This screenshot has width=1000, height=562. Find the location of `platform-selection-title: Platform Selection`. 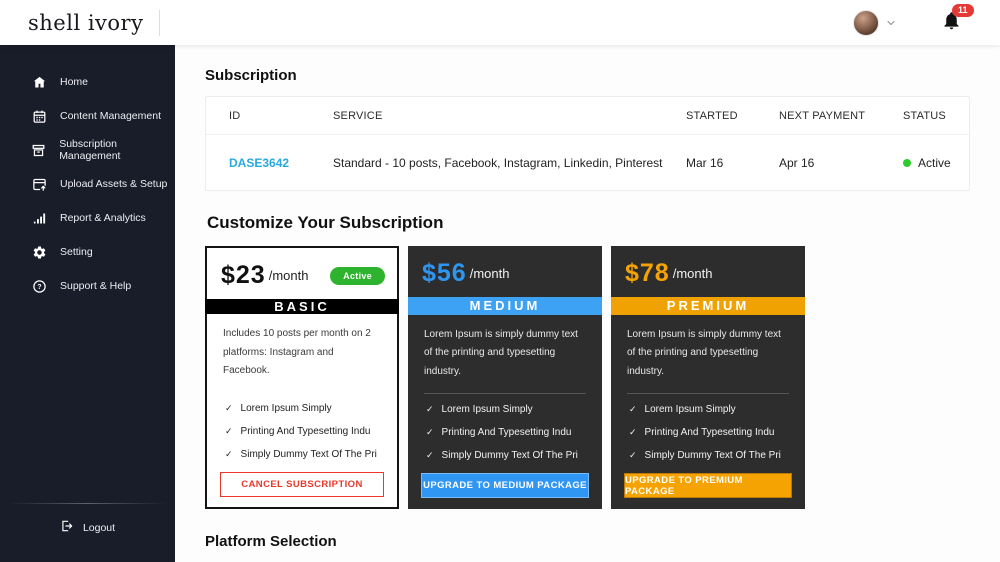

platform-selection-title: Platform Selection is located at coordinates (271, 541).